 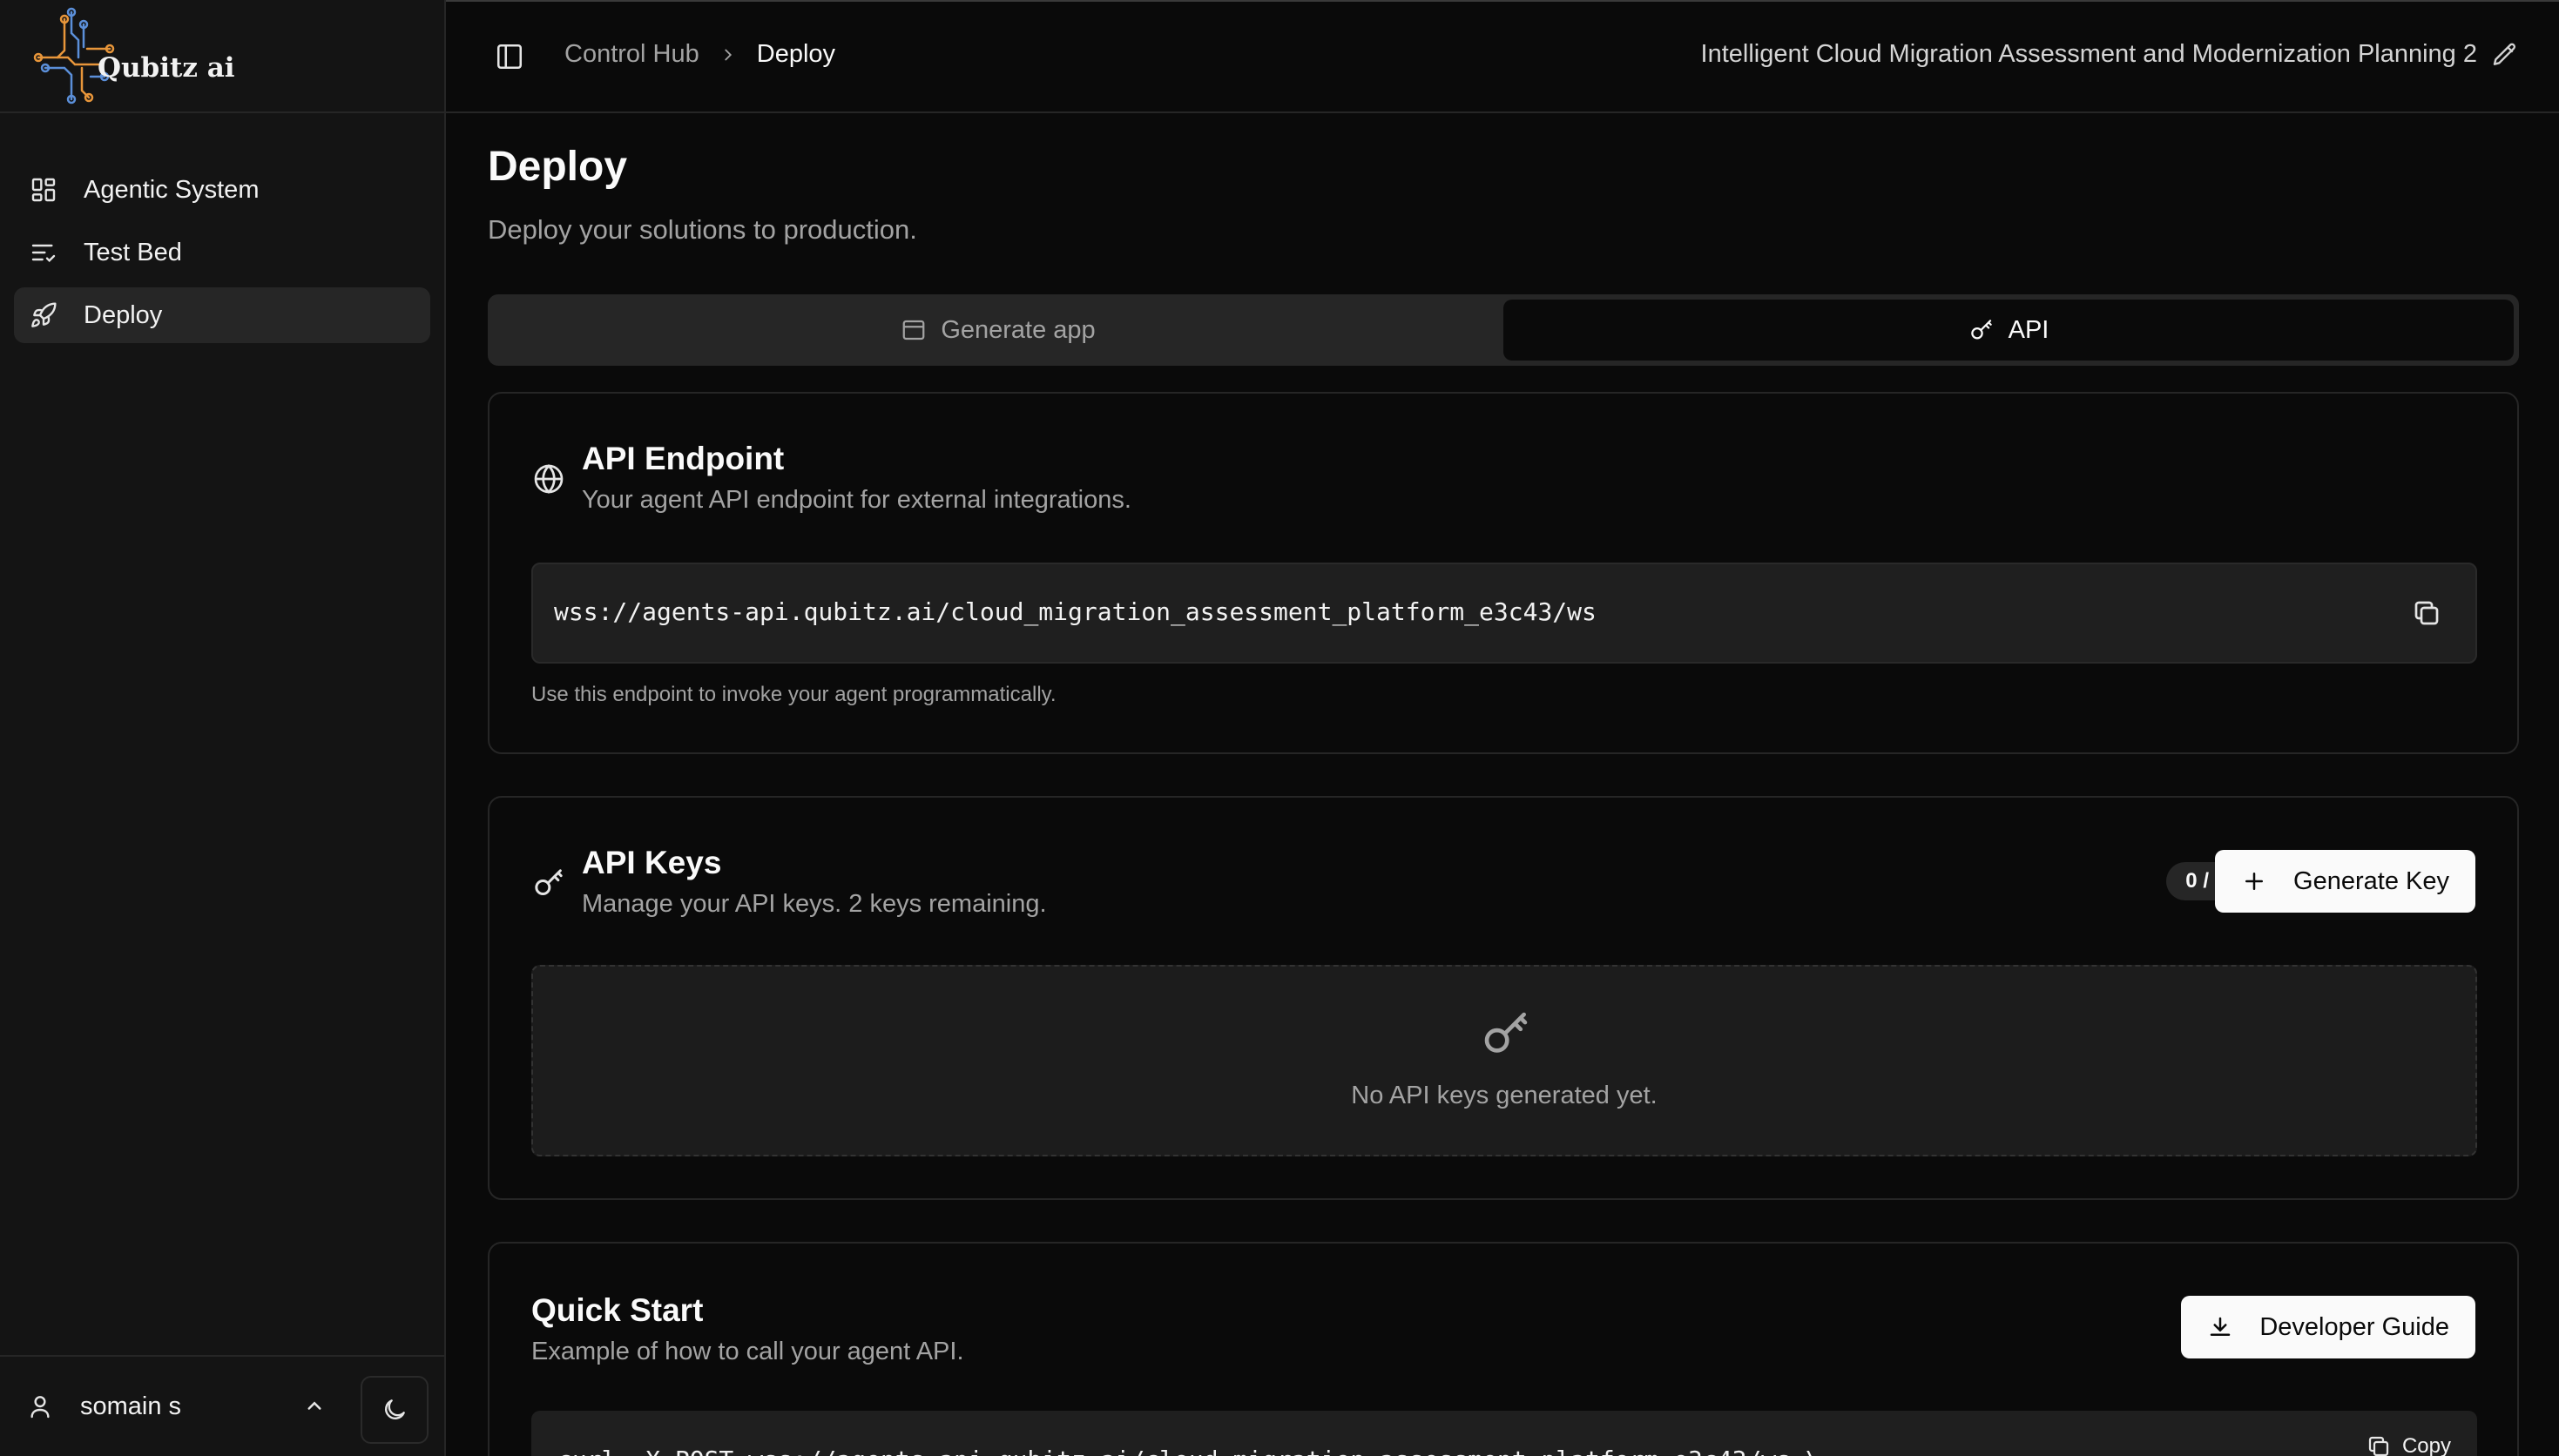 I want to click on sidebar-item-deploy: Deploy, so click(x=222, y=315).